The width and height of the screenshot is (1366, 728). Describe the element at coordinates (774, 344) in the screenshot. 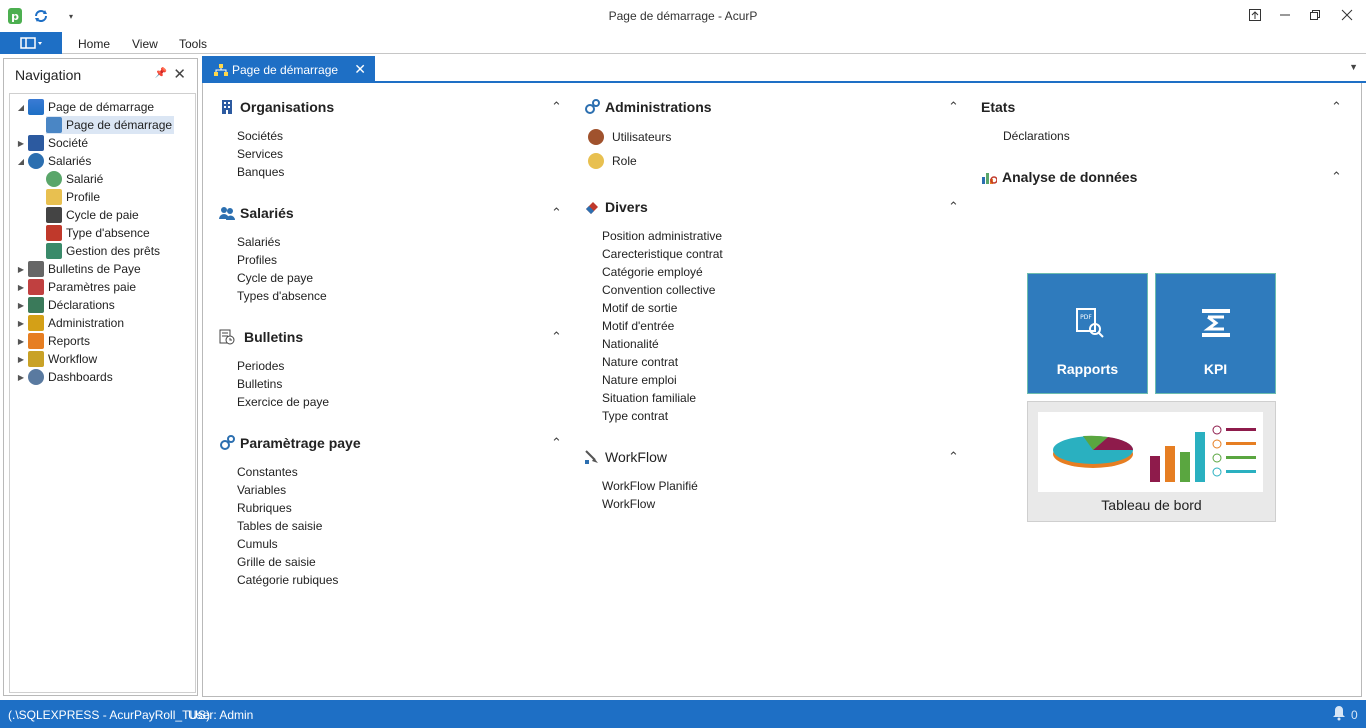

I see `link-nationalite: Nationalité` at that location.